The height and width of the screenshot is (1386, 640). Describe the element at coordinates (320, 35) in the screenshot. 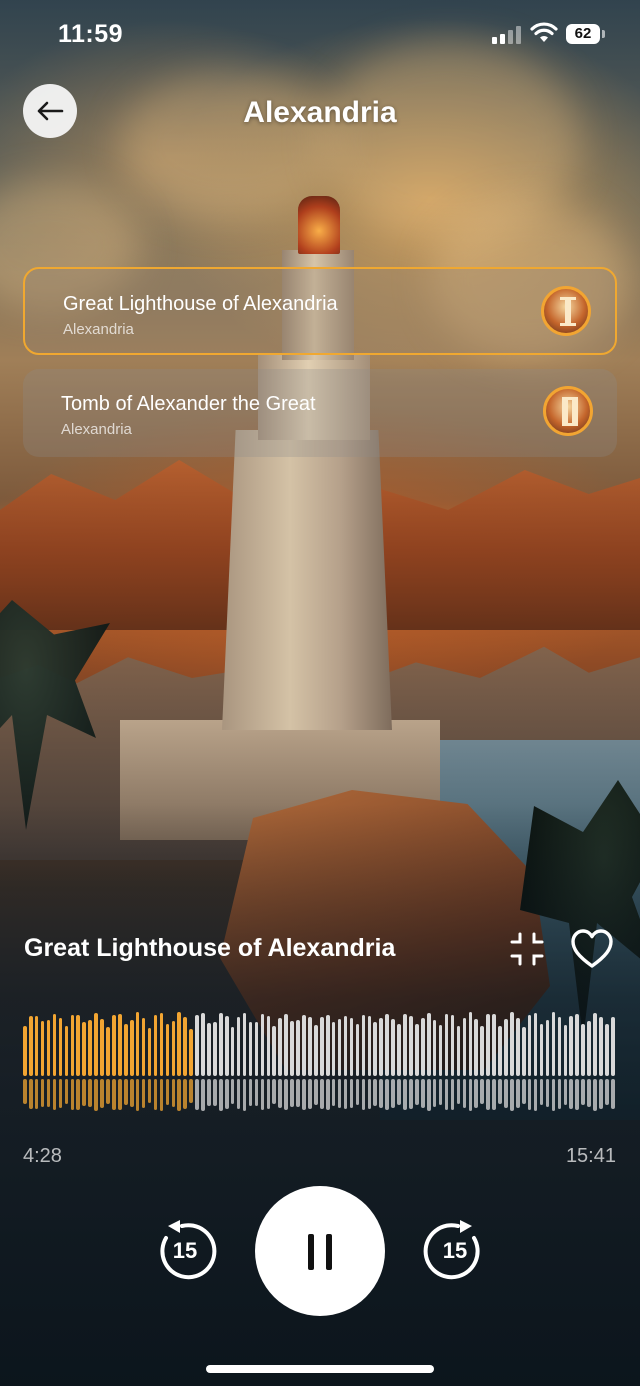

I see `status-bar: 11:59 62` at that location.